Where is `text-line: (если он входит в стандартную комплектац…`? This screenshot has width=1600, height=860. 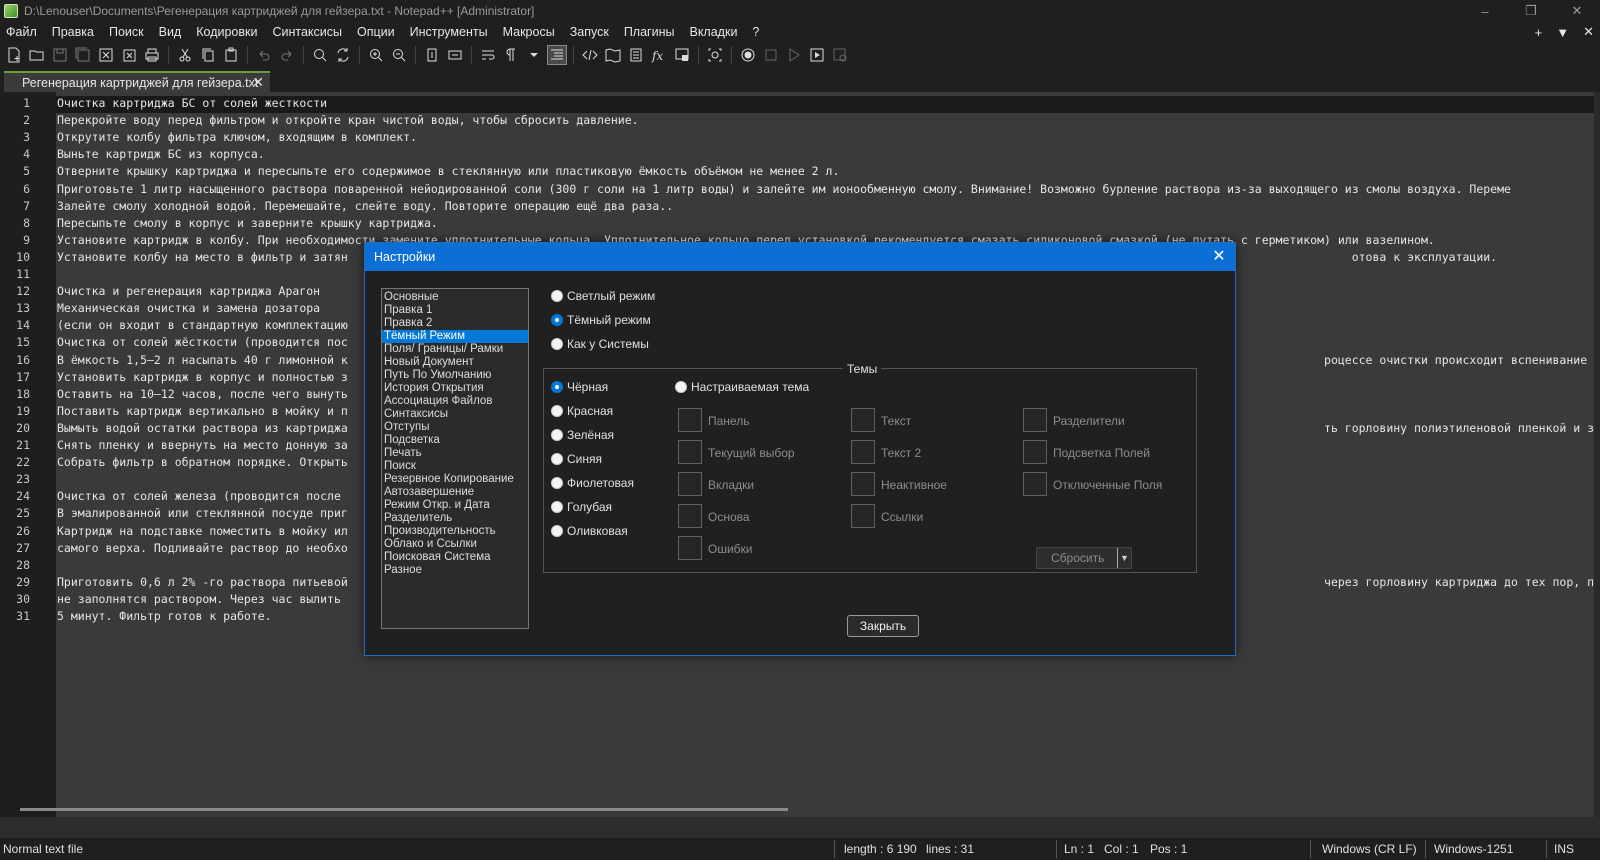
text-line: (если он входит в стандартную комплектац… is located at coordinates (202, 325).